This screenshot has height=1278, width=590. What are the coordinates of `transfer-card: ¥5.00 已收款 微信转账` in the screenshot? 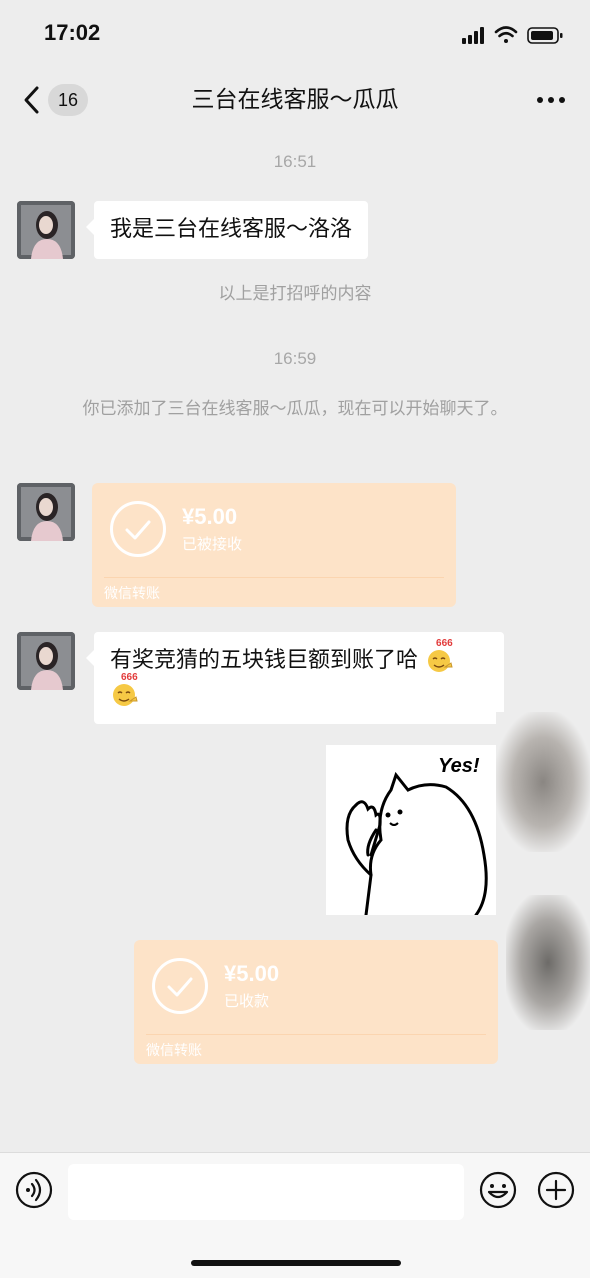 It's located at (316, 1002).